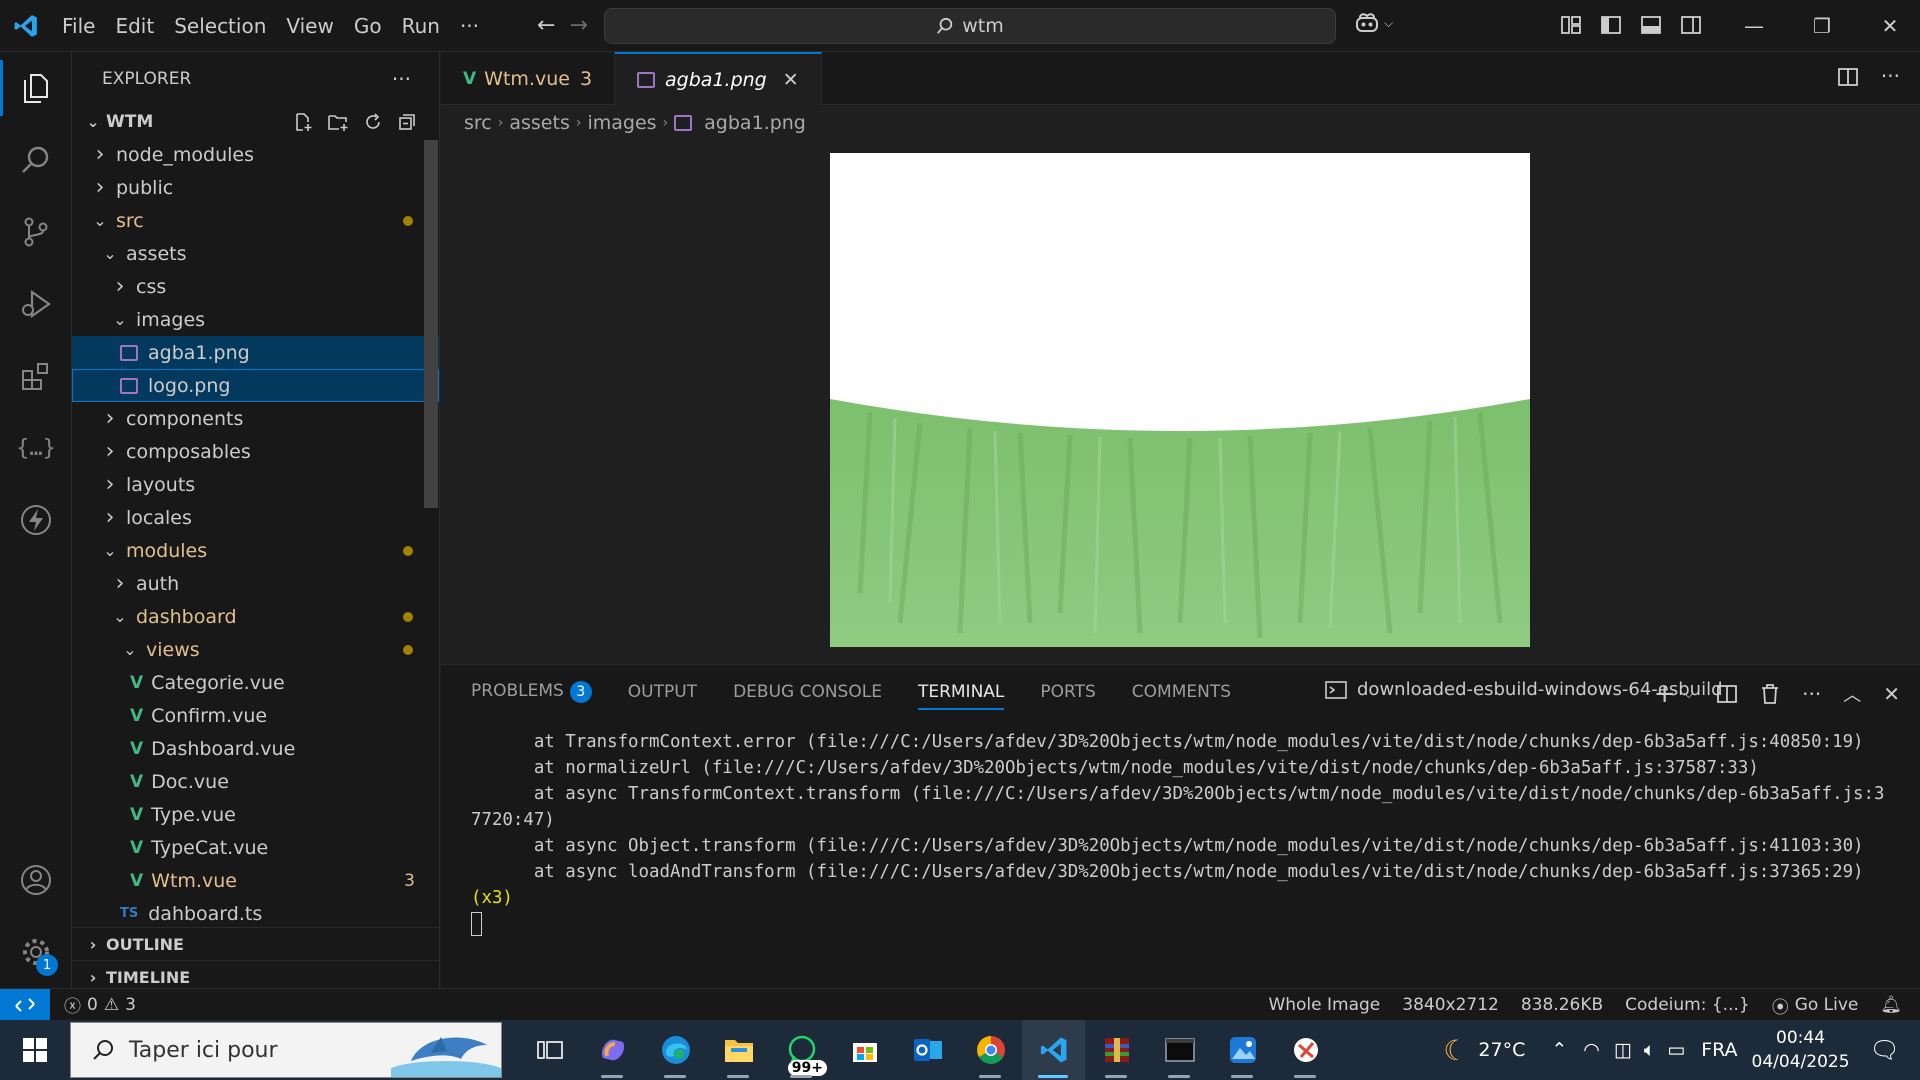 The height and width of the screenshot is (1080, 1920). What do you see at coordinates (927, 1050) in the screenshot?
I see `outlook-icon` at bounding box center [927, 1050].